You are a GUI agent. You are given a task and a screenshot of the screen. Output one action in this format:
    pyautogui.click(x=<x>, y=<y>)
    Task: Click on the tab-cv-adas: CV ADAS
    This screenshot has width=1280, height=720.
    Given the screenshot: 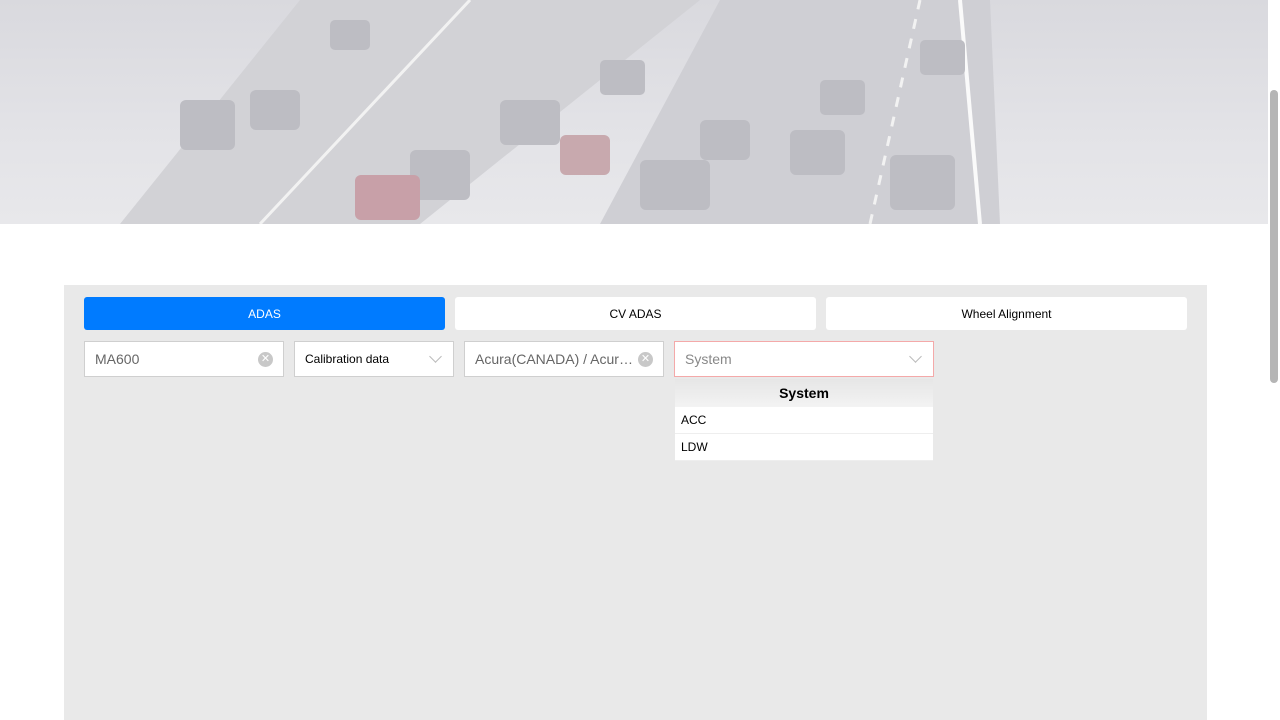 What is the action you would take?
    pyautogui.click(x=635, y=313)
    